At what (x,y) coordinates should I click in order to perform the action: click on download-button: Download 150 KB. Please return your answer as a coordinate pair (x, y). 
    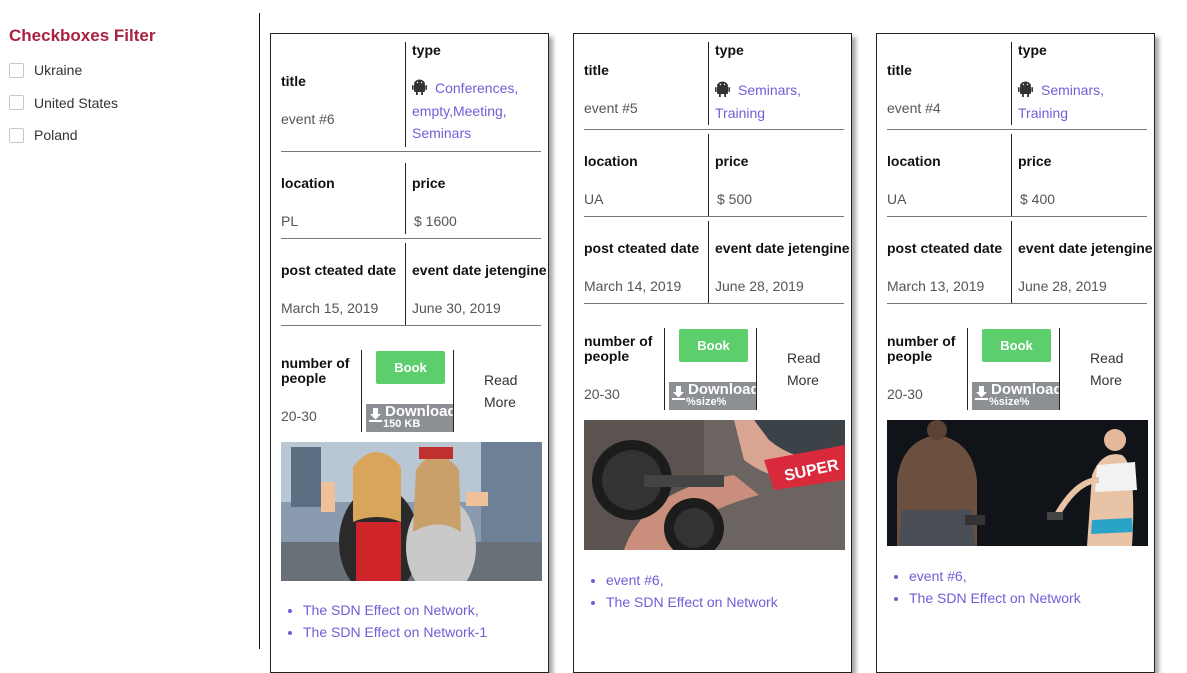
    Looking at the image, I should click on (411, 417).